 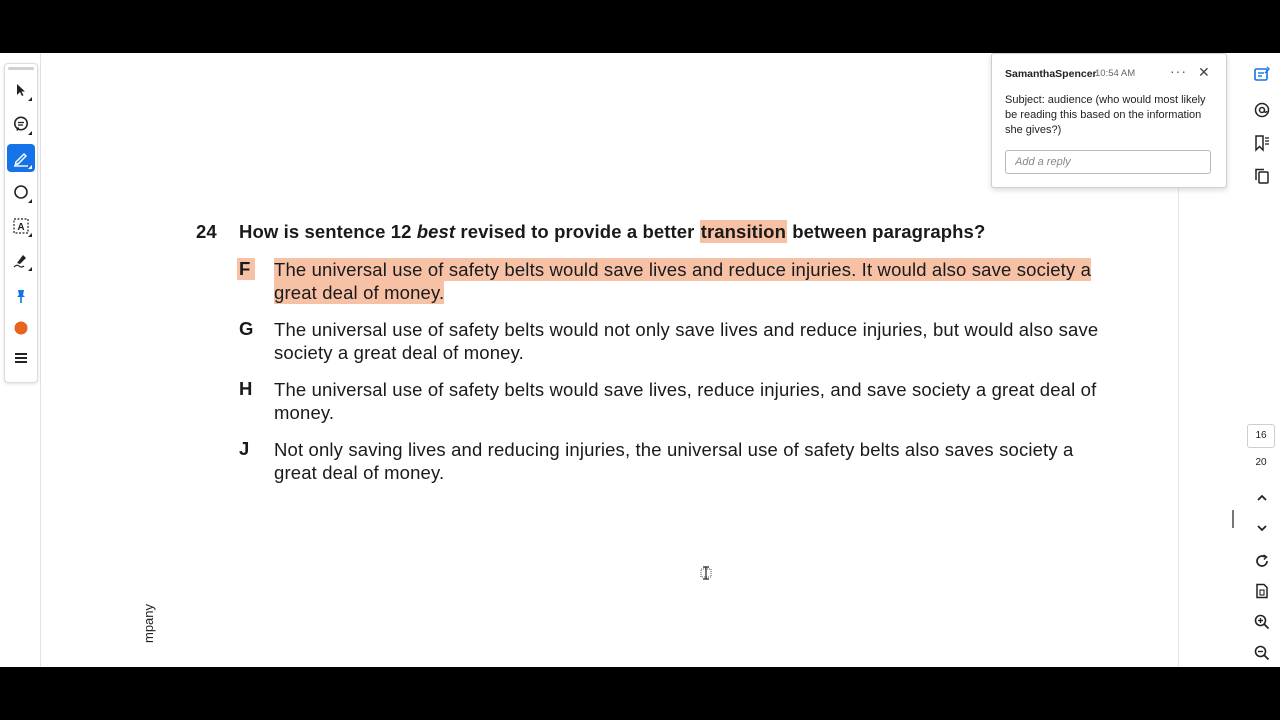 I want to click on close-icon: ✕, so click(x=1204, y=72).